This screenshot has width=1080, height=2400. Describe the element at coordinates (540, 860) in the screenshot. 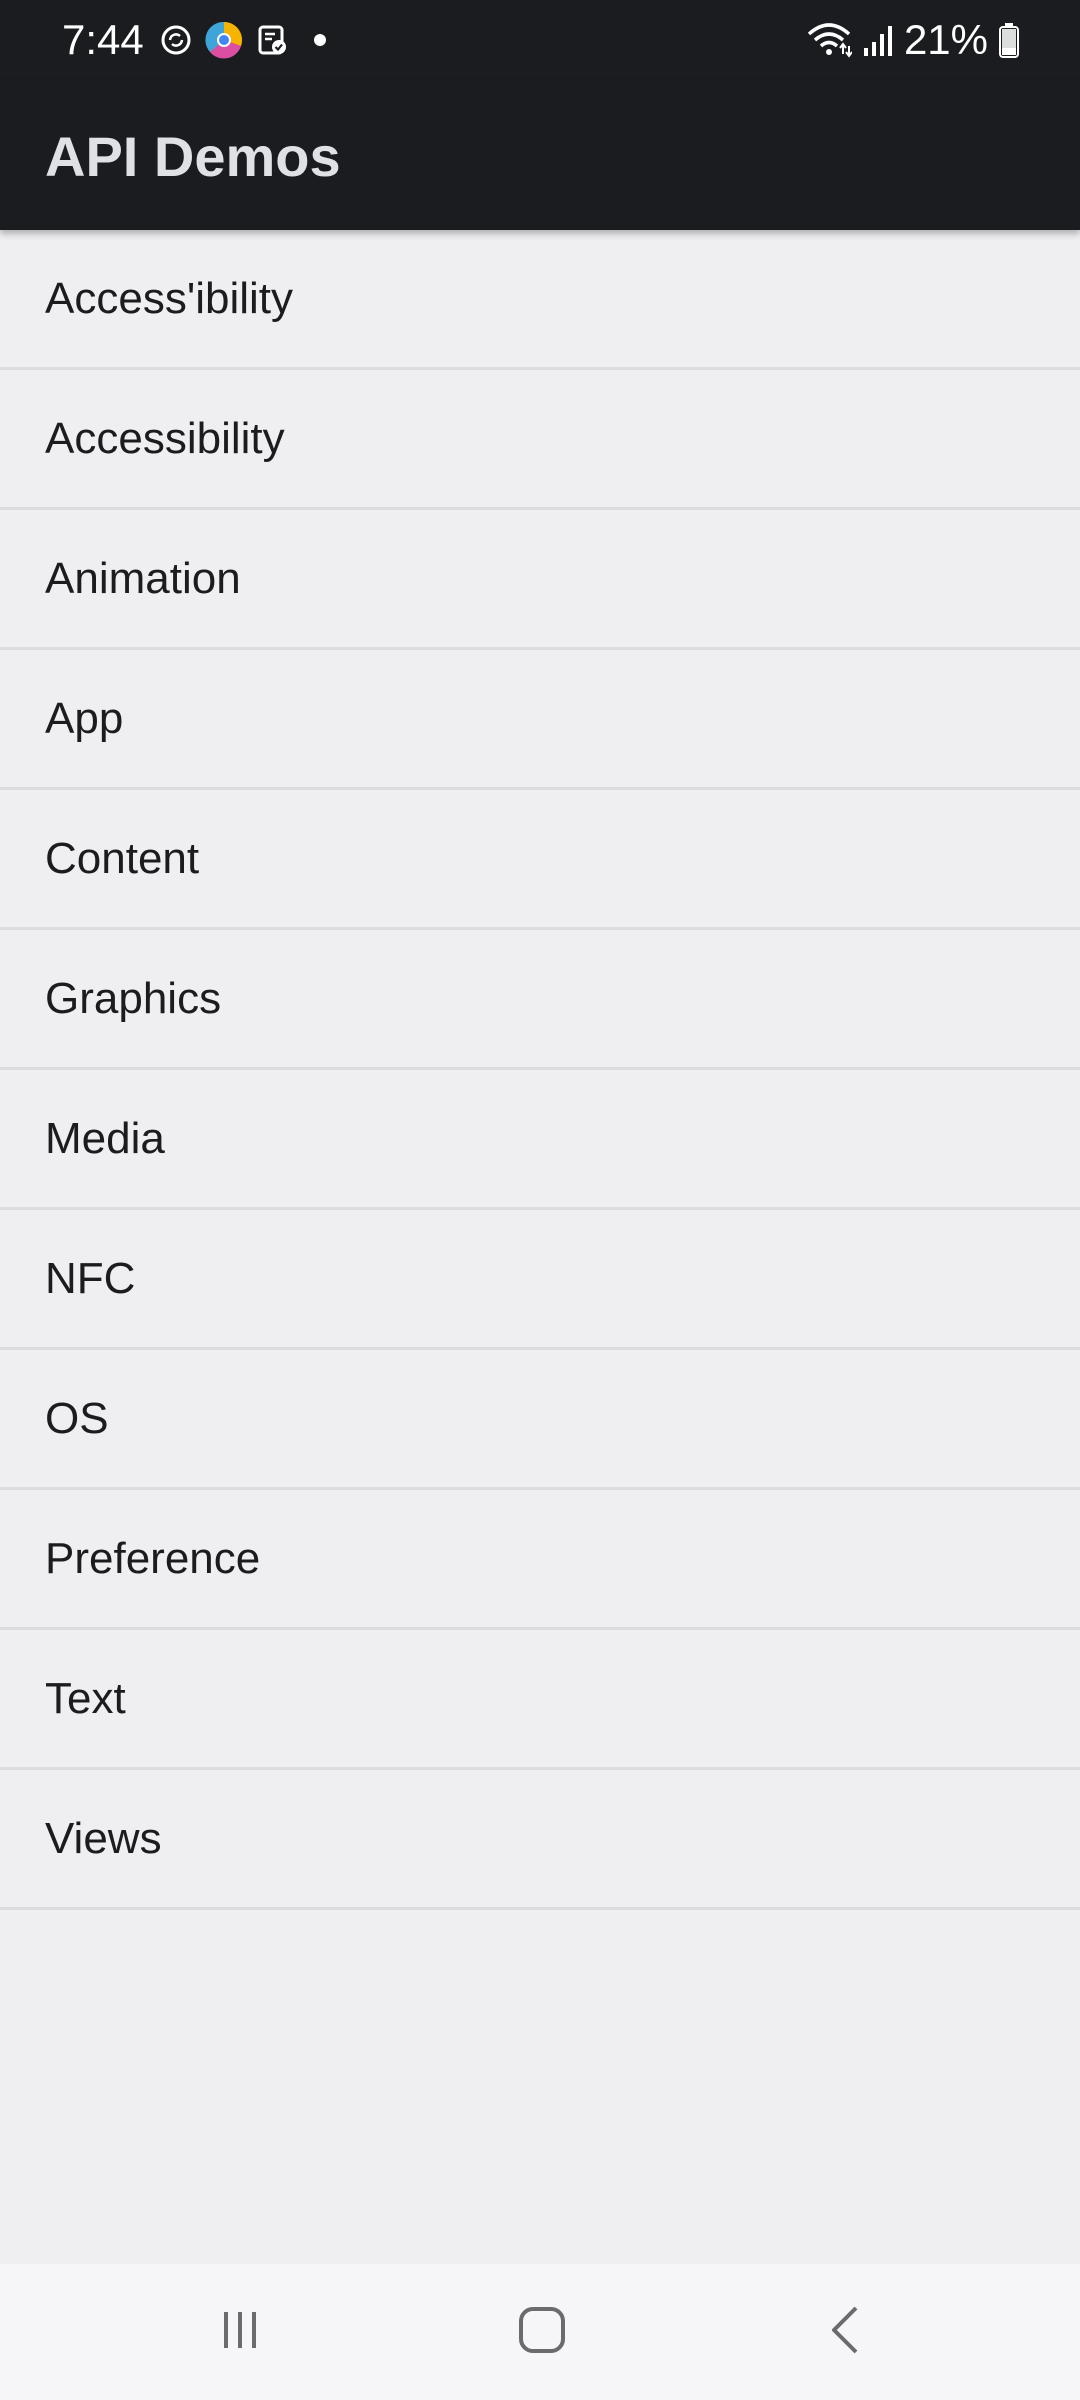

I see `list-item-content: Content` at that location.